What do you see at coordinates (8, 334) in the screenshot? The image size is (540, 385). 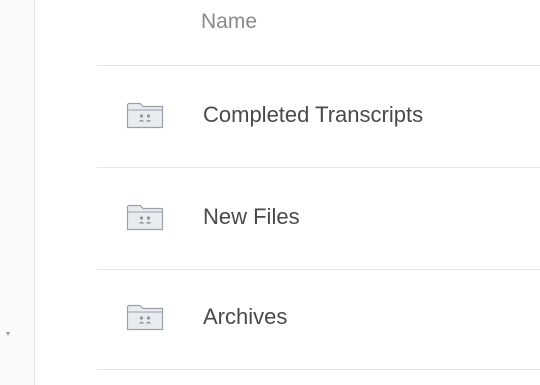 I see `caret-icon` at bounding box center [8, 334].